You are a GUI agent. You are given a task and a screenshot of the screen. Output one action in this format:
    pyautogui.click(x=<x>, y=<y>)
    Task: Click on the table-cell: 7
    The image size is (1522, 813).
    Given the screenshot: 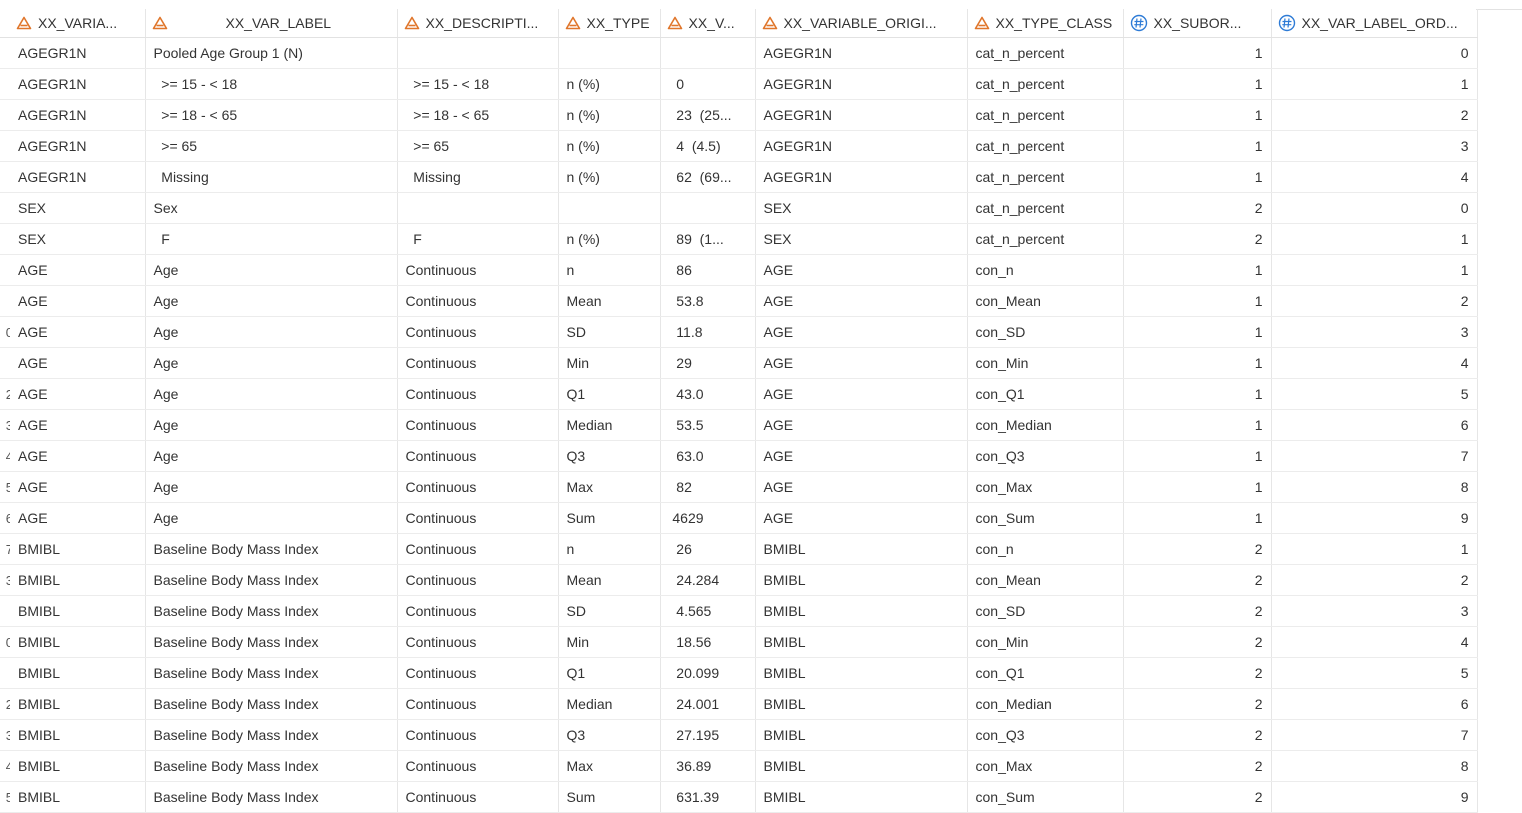 What is the action you would take?
    pyautogui.click(x=1374, y=456)
    